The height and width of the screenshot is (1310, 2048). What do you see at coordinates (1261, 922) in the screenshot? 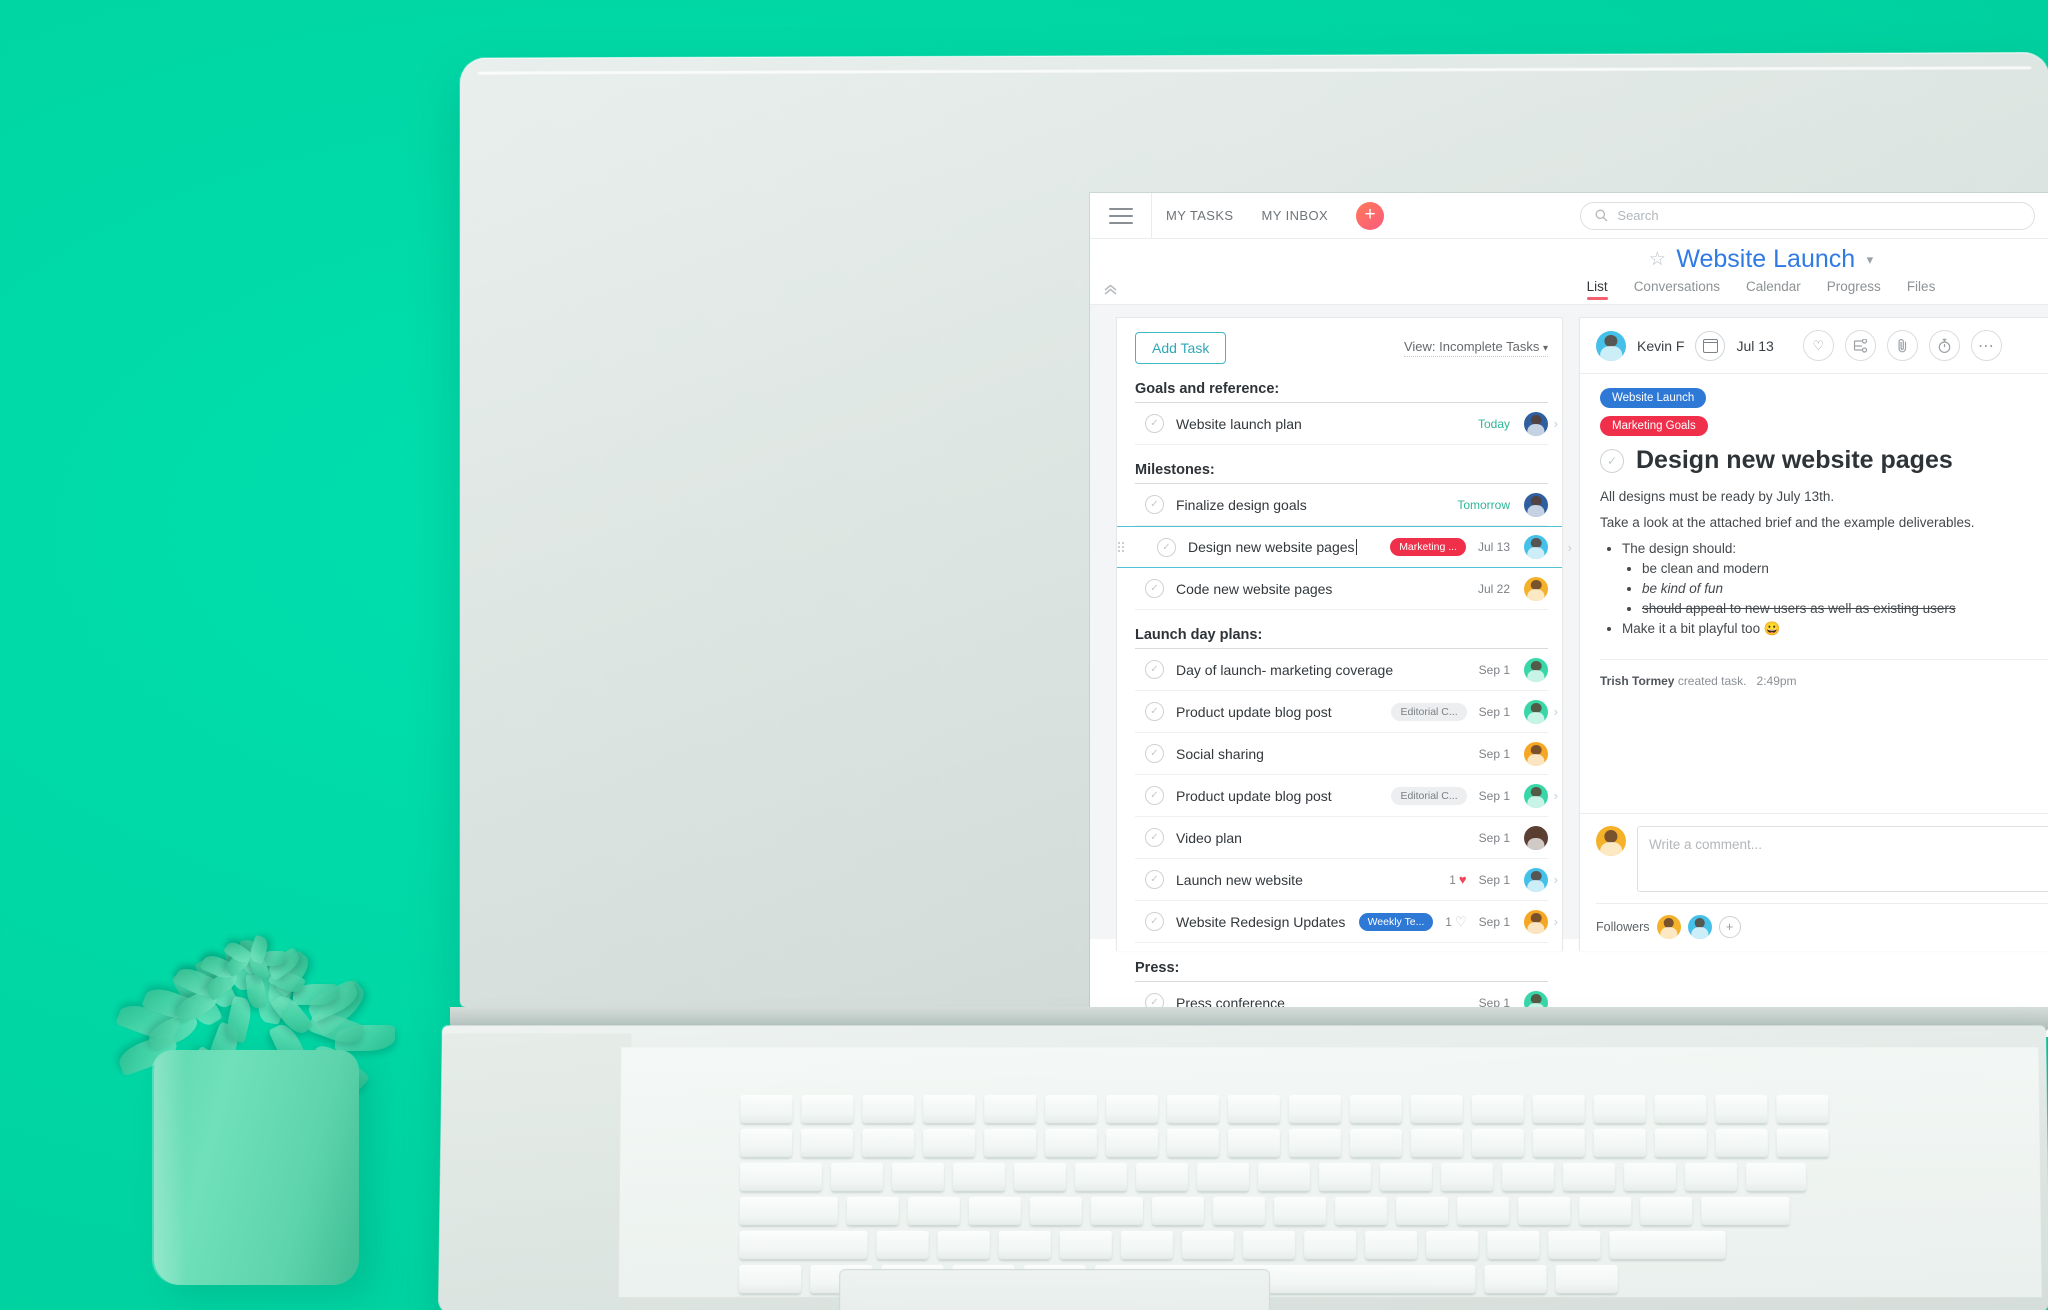
I see `task-name: Website Redesign Updates` at bounding box center [1261, 922].